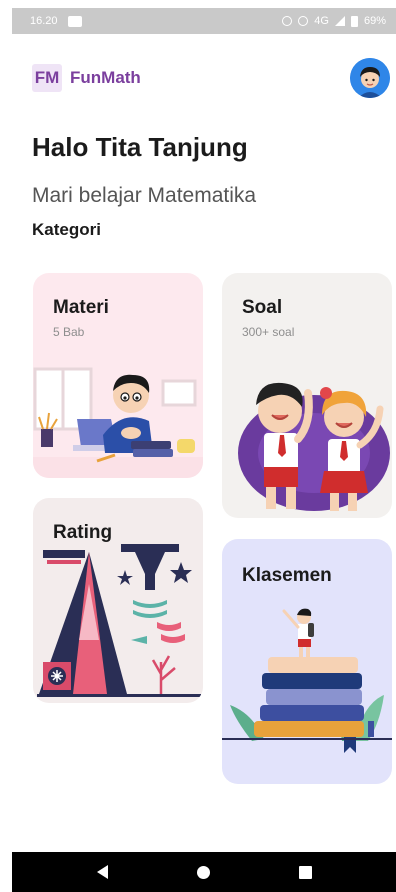 This screenshot has height=892, width=396. What do you see at coordinates (144, 195) in the screenshot?
I see `greeting-subtitle: Mari belajar Matematika` at bounding box center [144, 195].